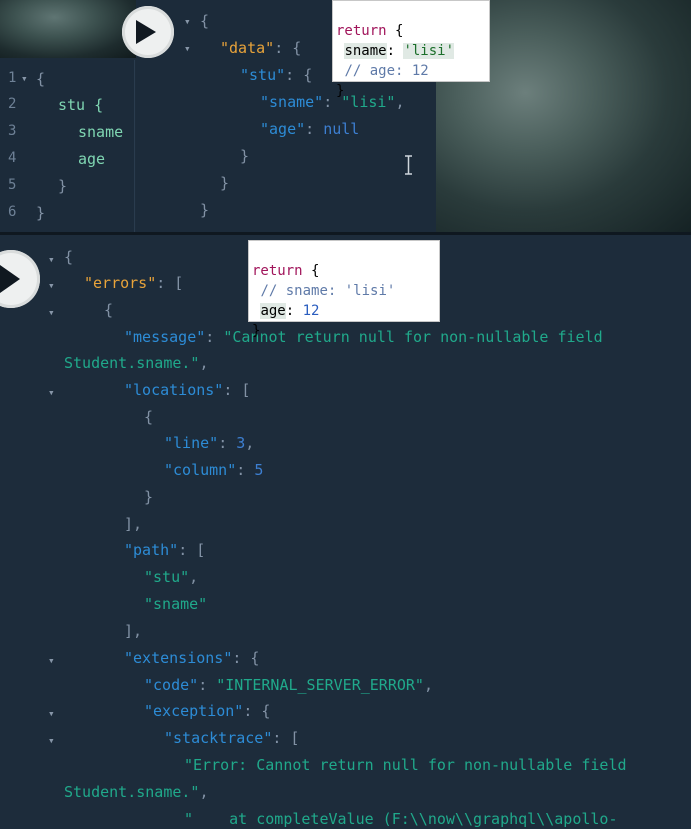  I want to click on result-brace-close-2: }, so click(225, 183).